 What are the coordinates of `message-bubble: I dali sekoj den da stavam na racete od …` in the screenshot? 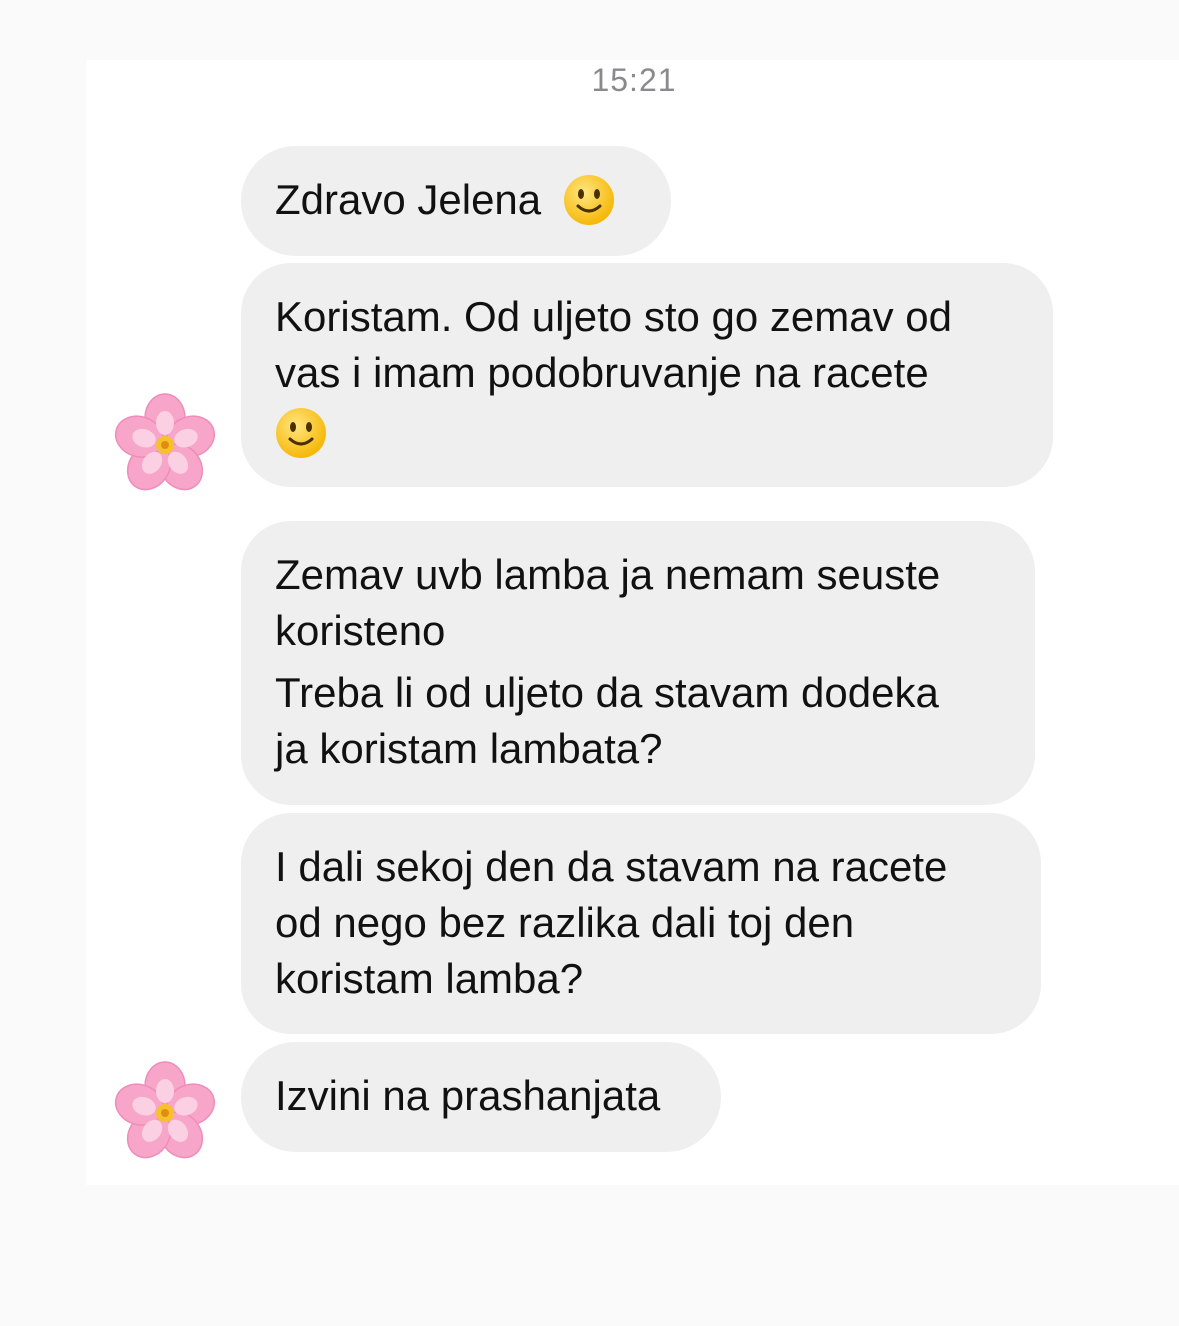 It's located at (641, 923).